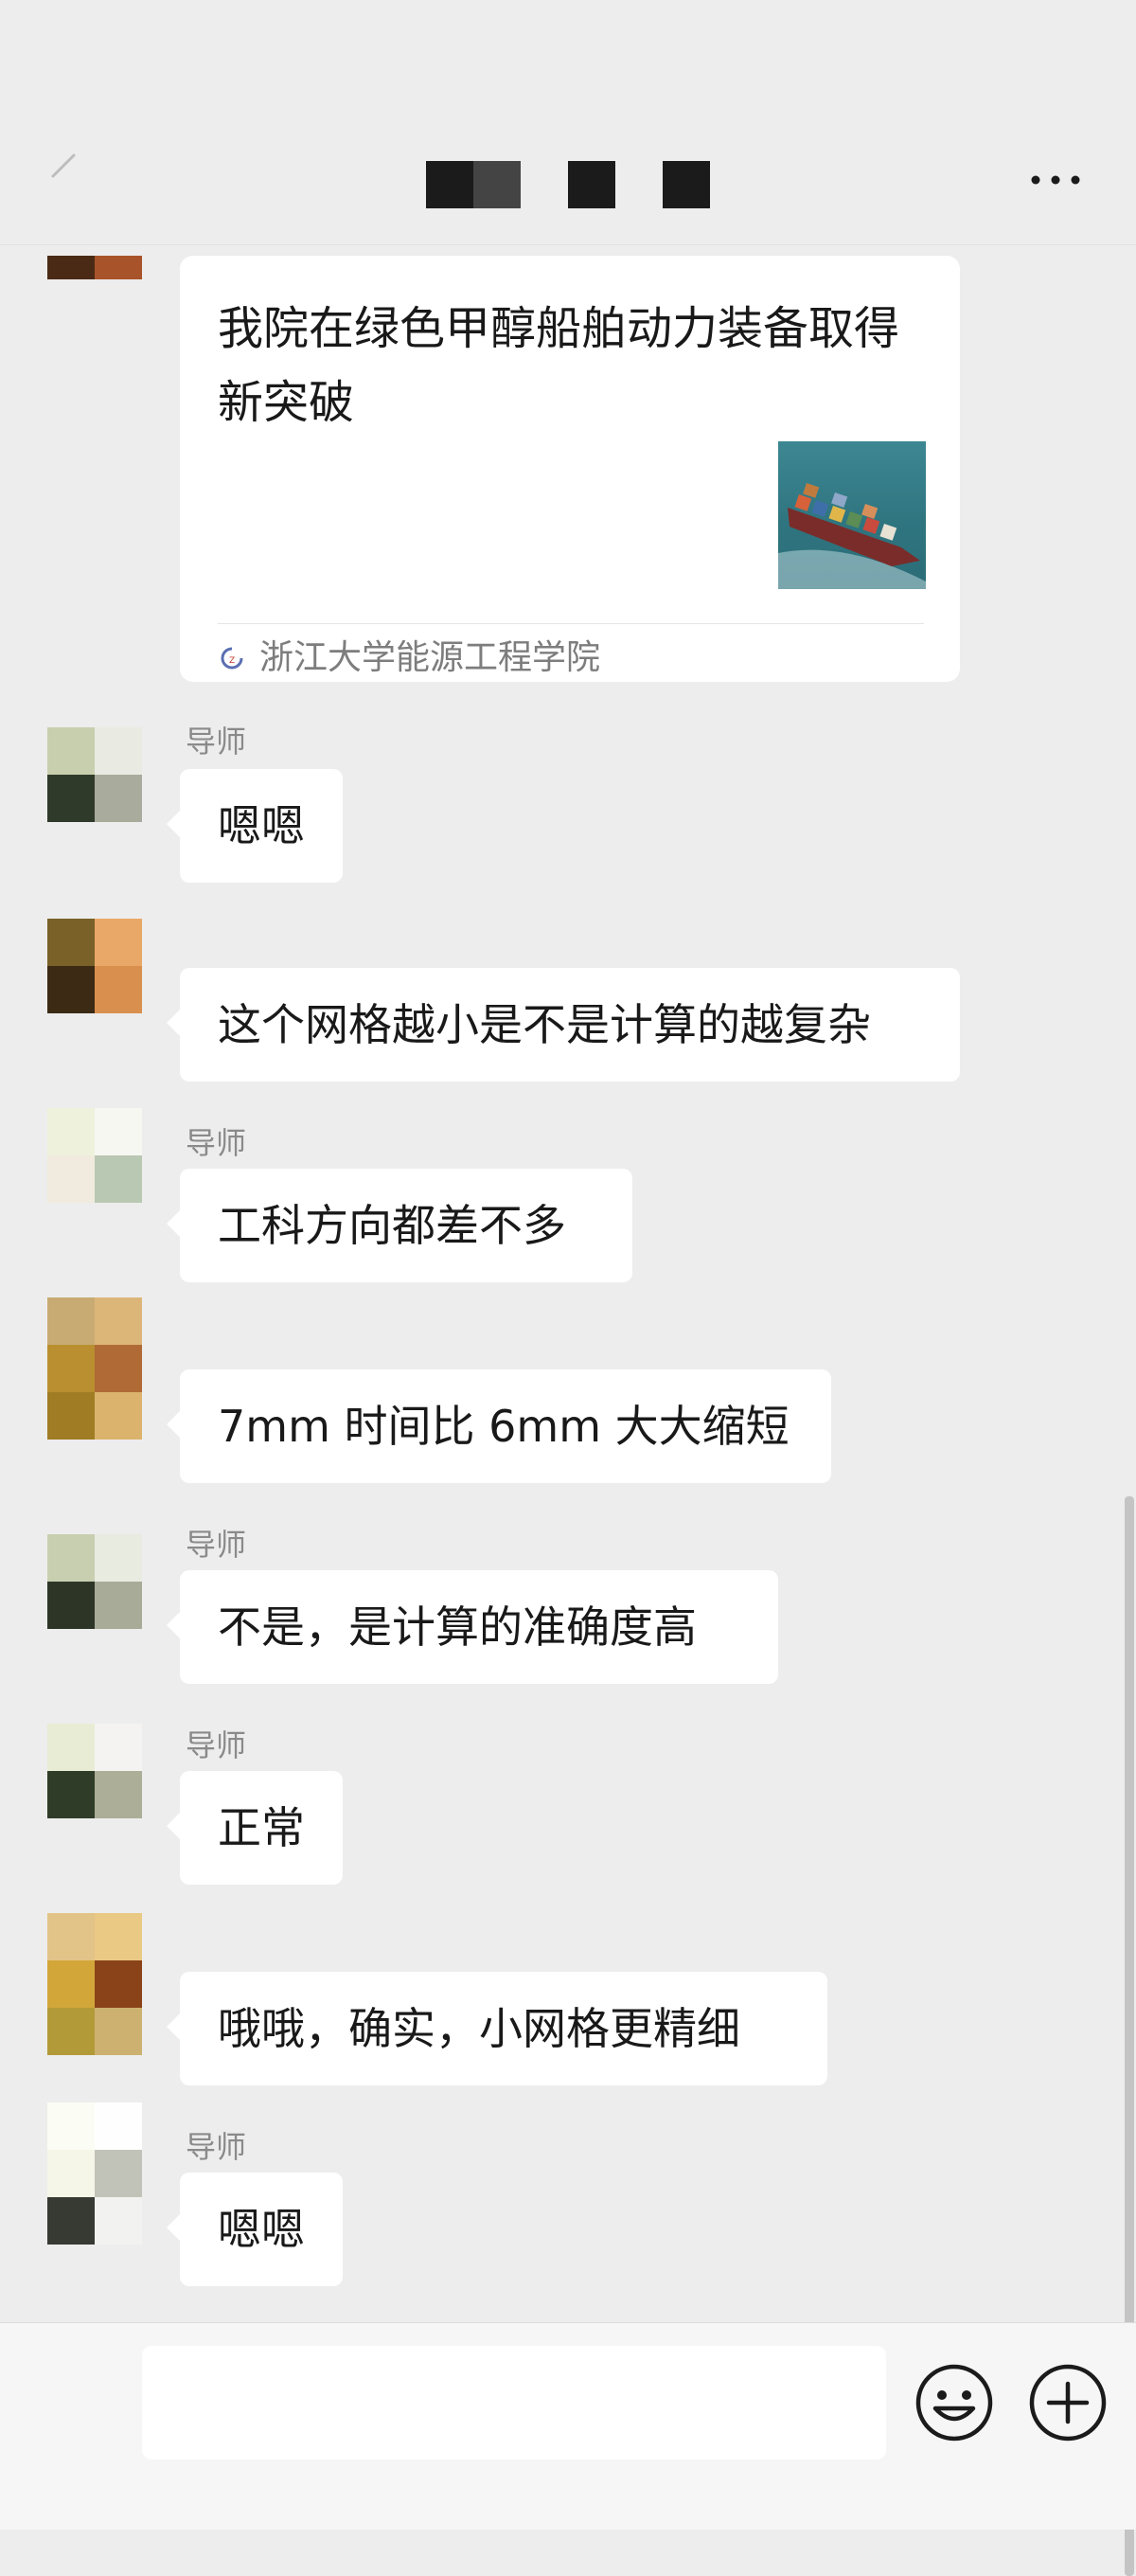 Image resolution: width=1136 pixels, height=2576 pixels. Describe the element at coordinates (563, 1025) in the screenshot. I see `message-bubble: 这个网格越小是不是计算的越复杂` at that location.